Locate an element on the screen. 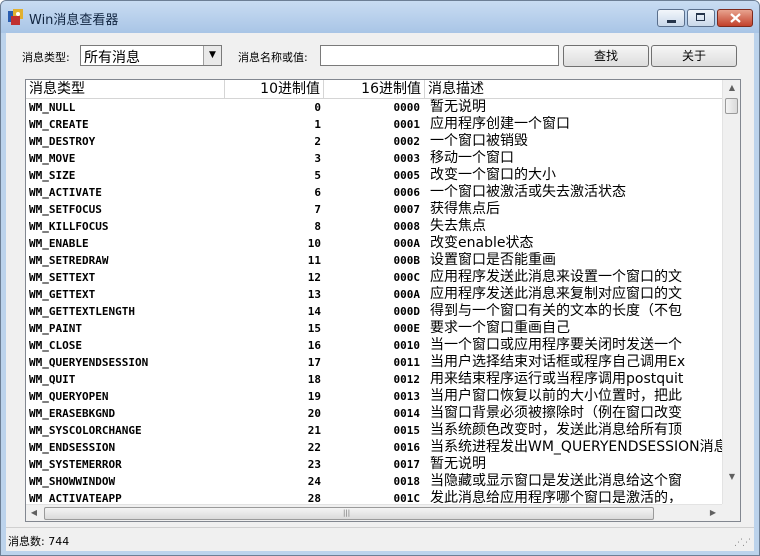 This screenshot has height=556, width=760. minimize-button is located at coordinates (671, 18).